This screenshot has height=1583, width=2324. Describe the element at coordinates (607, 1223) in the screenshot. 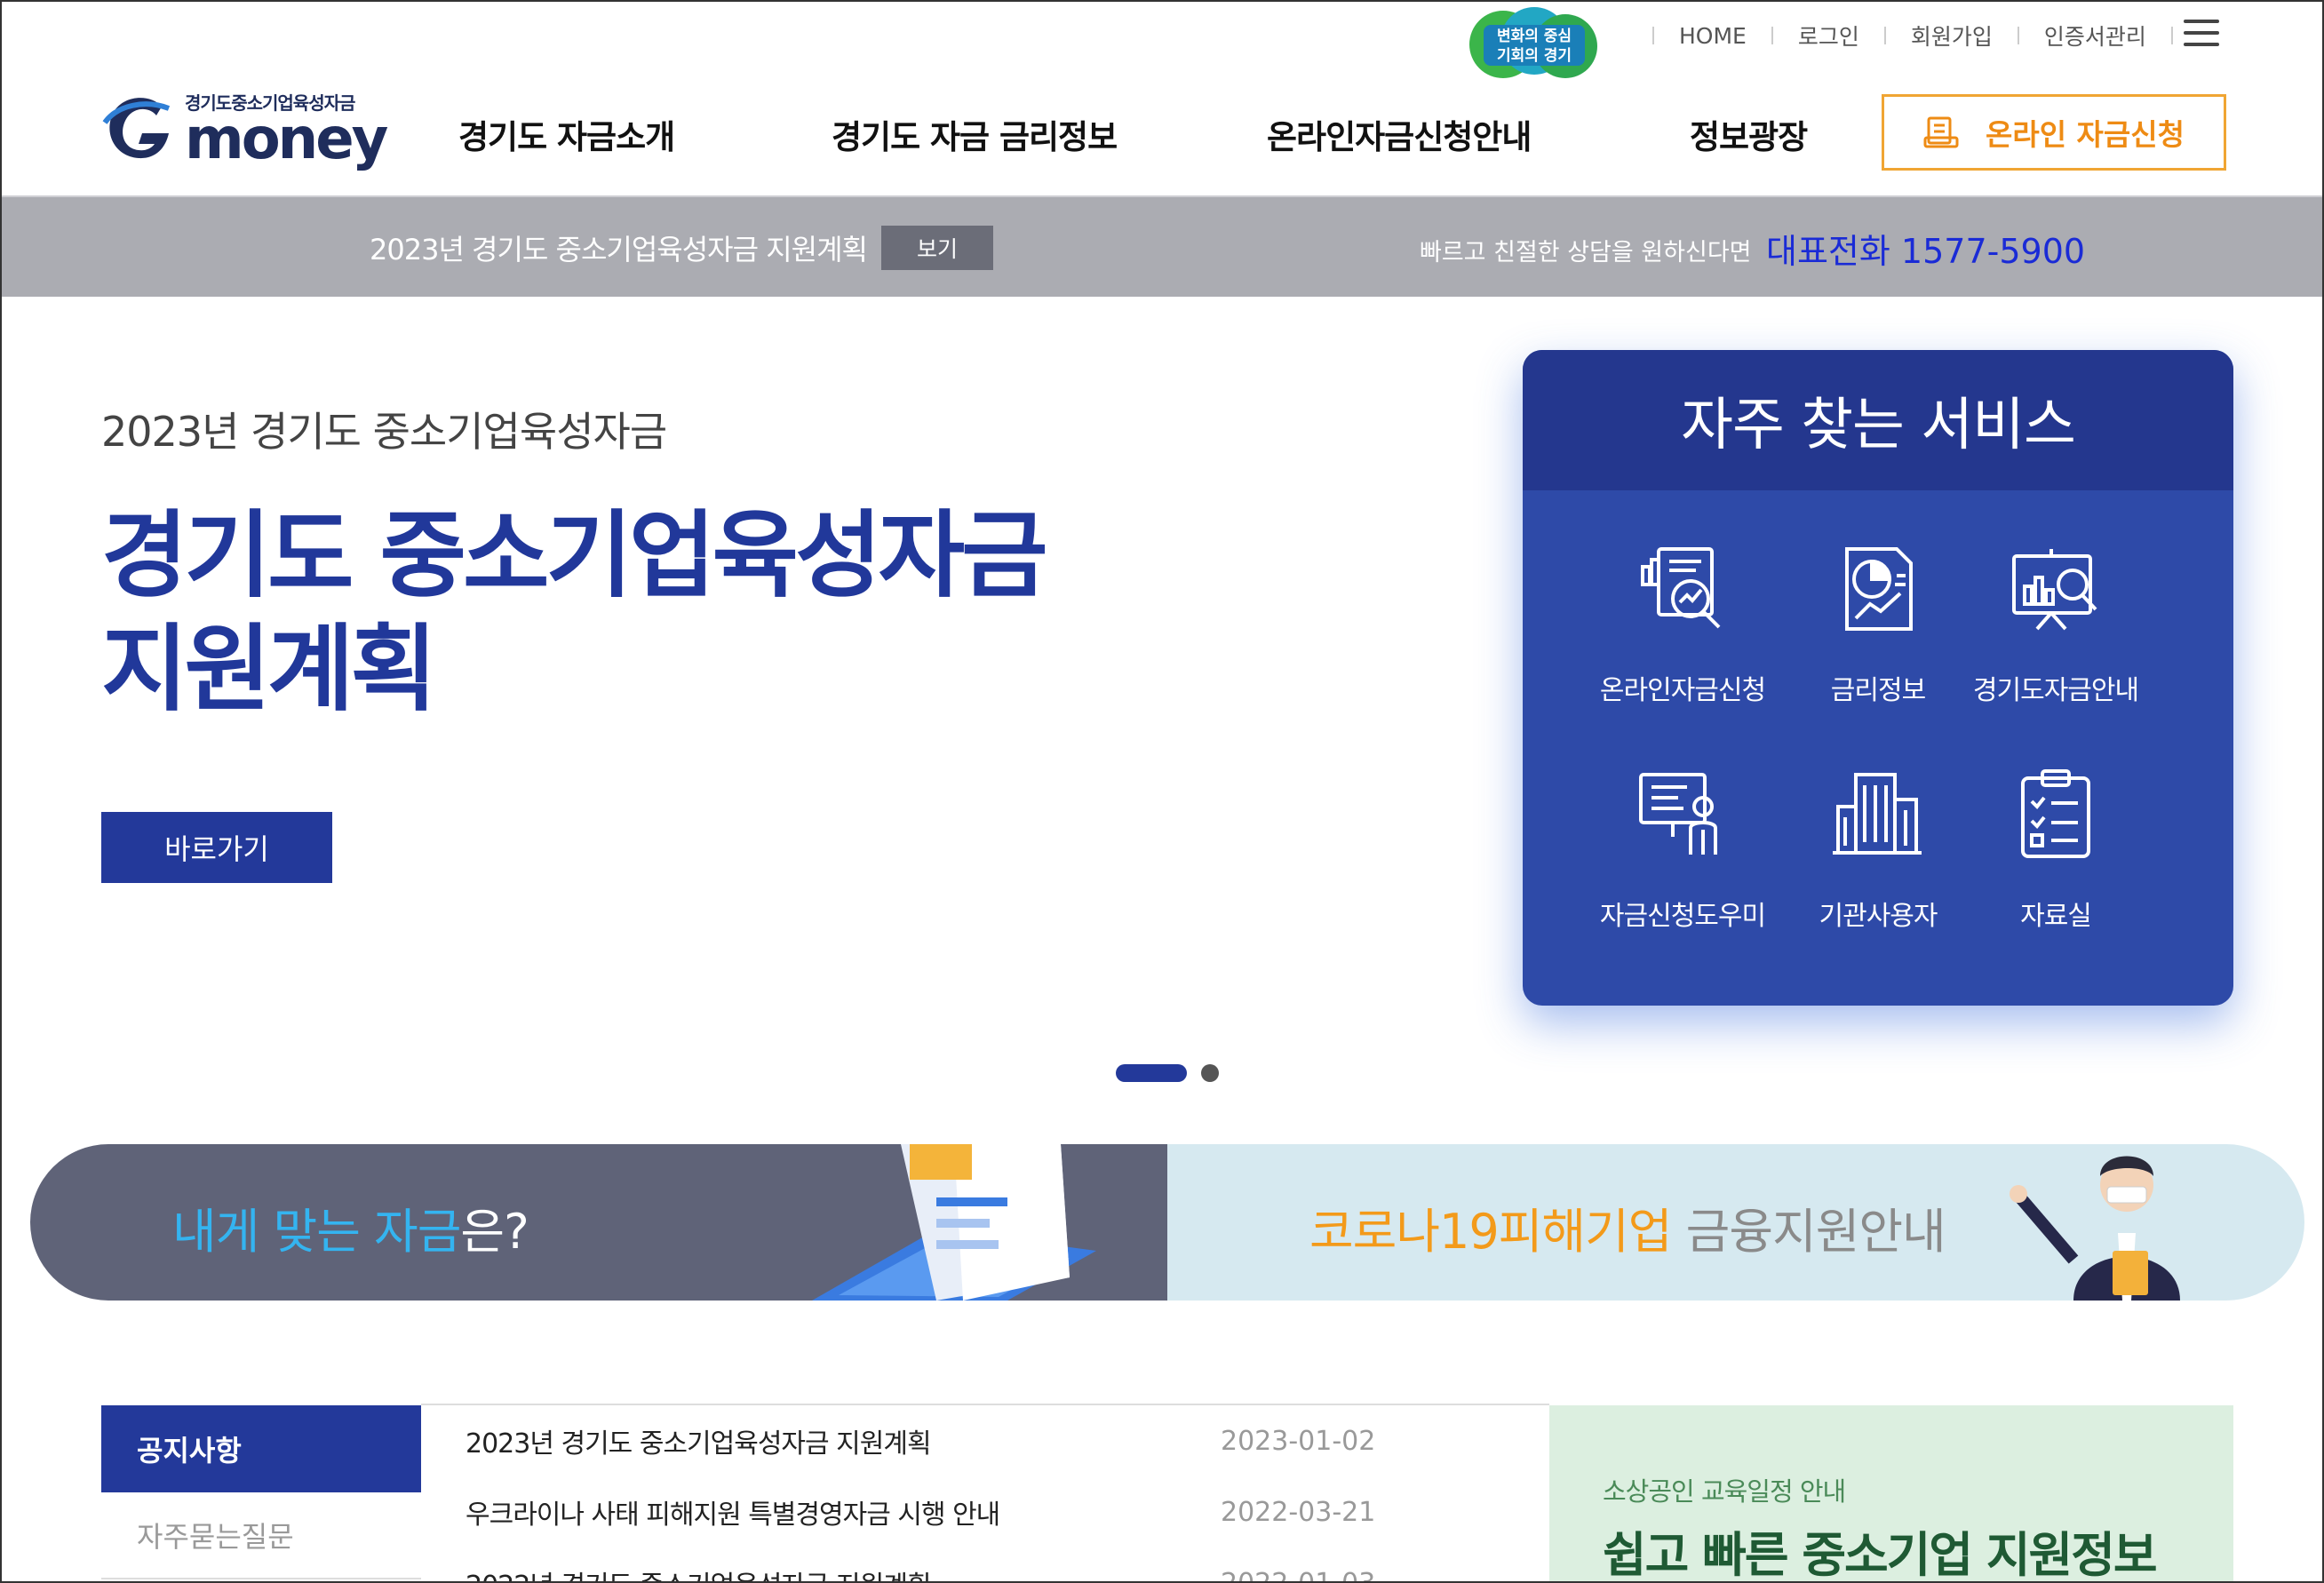

I see `fund-finder-banner: 내게 맞는 자금은?` at that location.